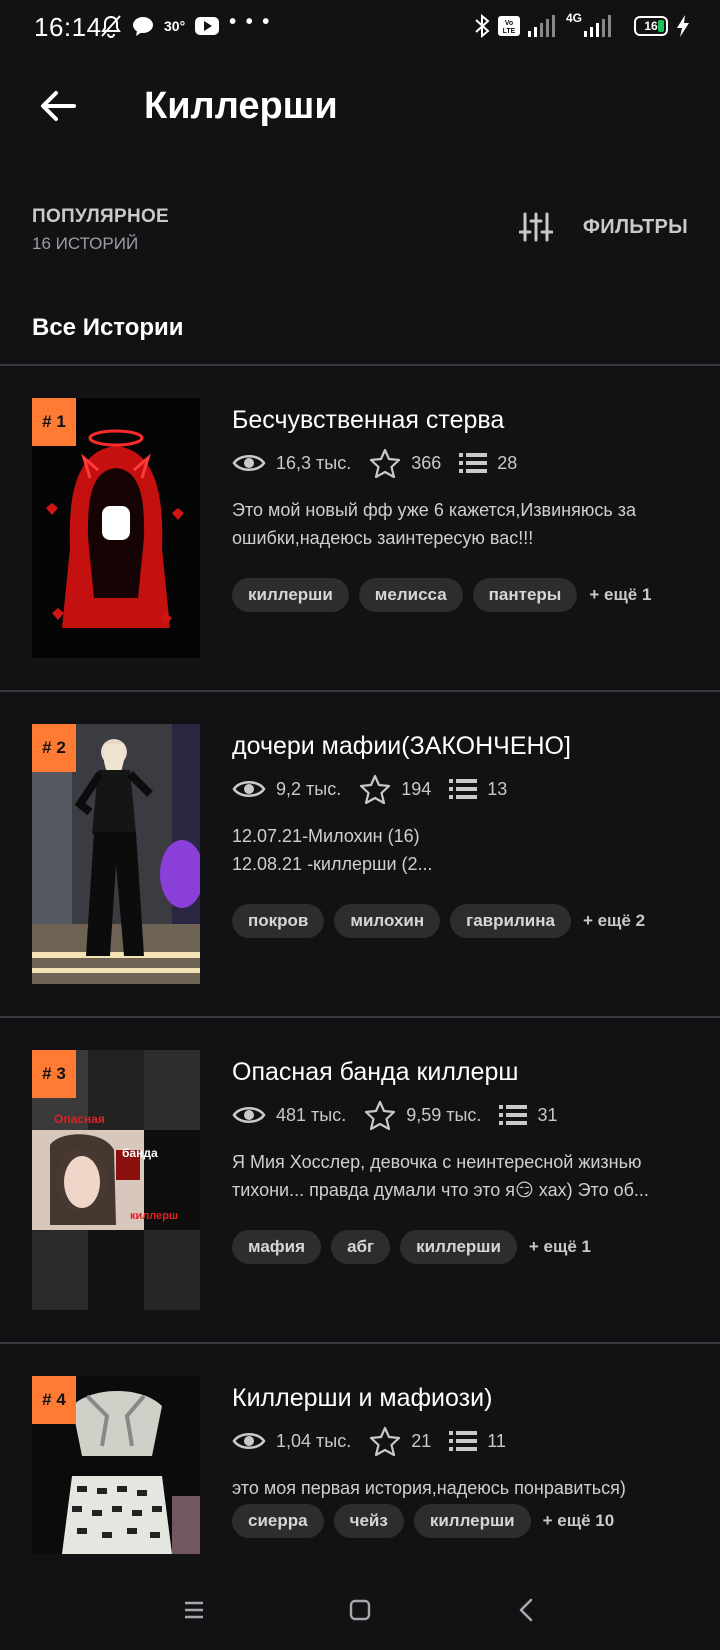 The height and width of the screenshot is (1650, 720). I want to click on battery-icon: 16, so click(651, 26).